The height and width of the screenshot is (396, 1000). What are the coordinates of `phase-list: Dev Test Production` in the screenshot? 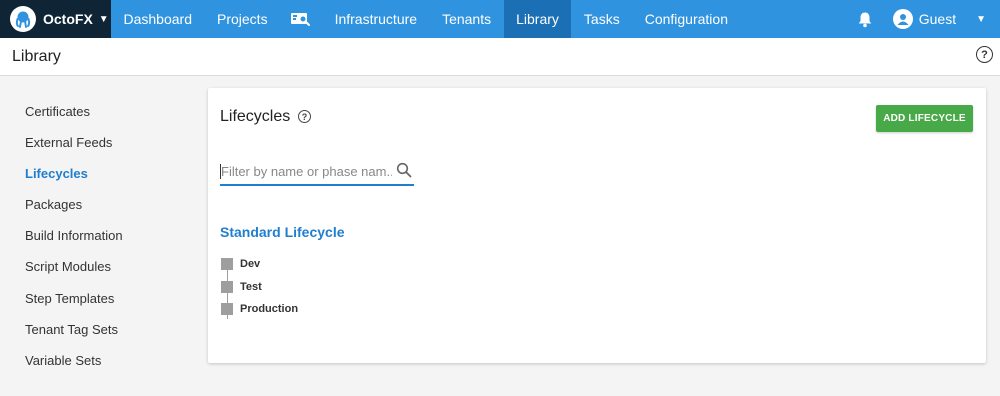 It's located at (259, 287).